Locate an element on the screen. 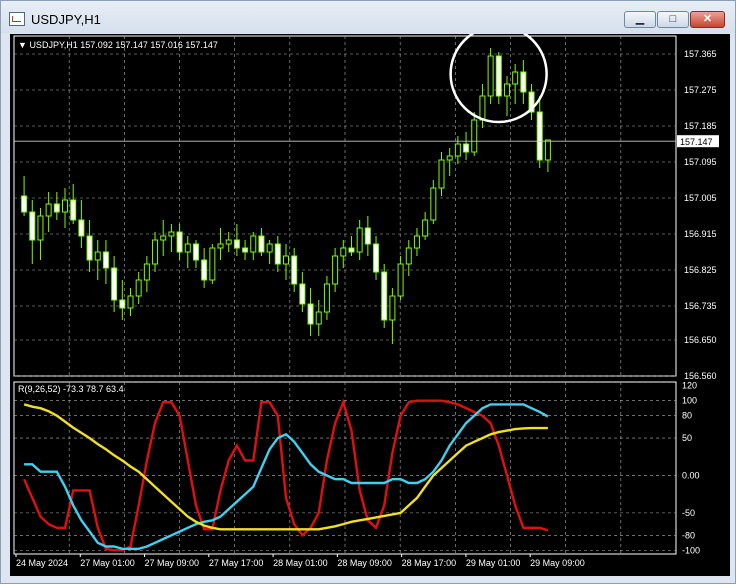 The image size is (736, 584). close-button: ✕ is located at coordinates (707, 19).